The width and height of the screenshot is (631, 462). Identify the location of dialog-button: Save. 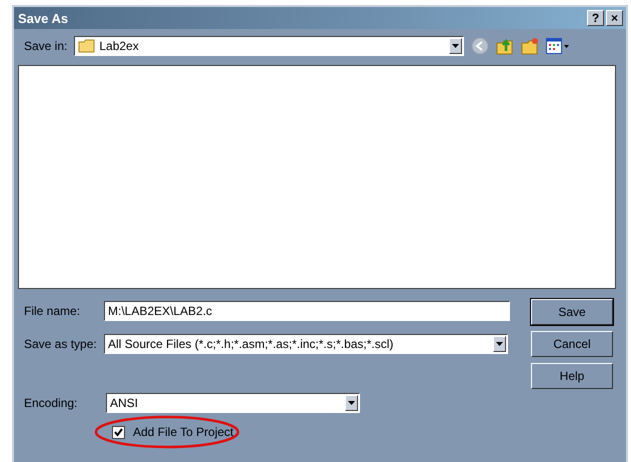
(572, 312).